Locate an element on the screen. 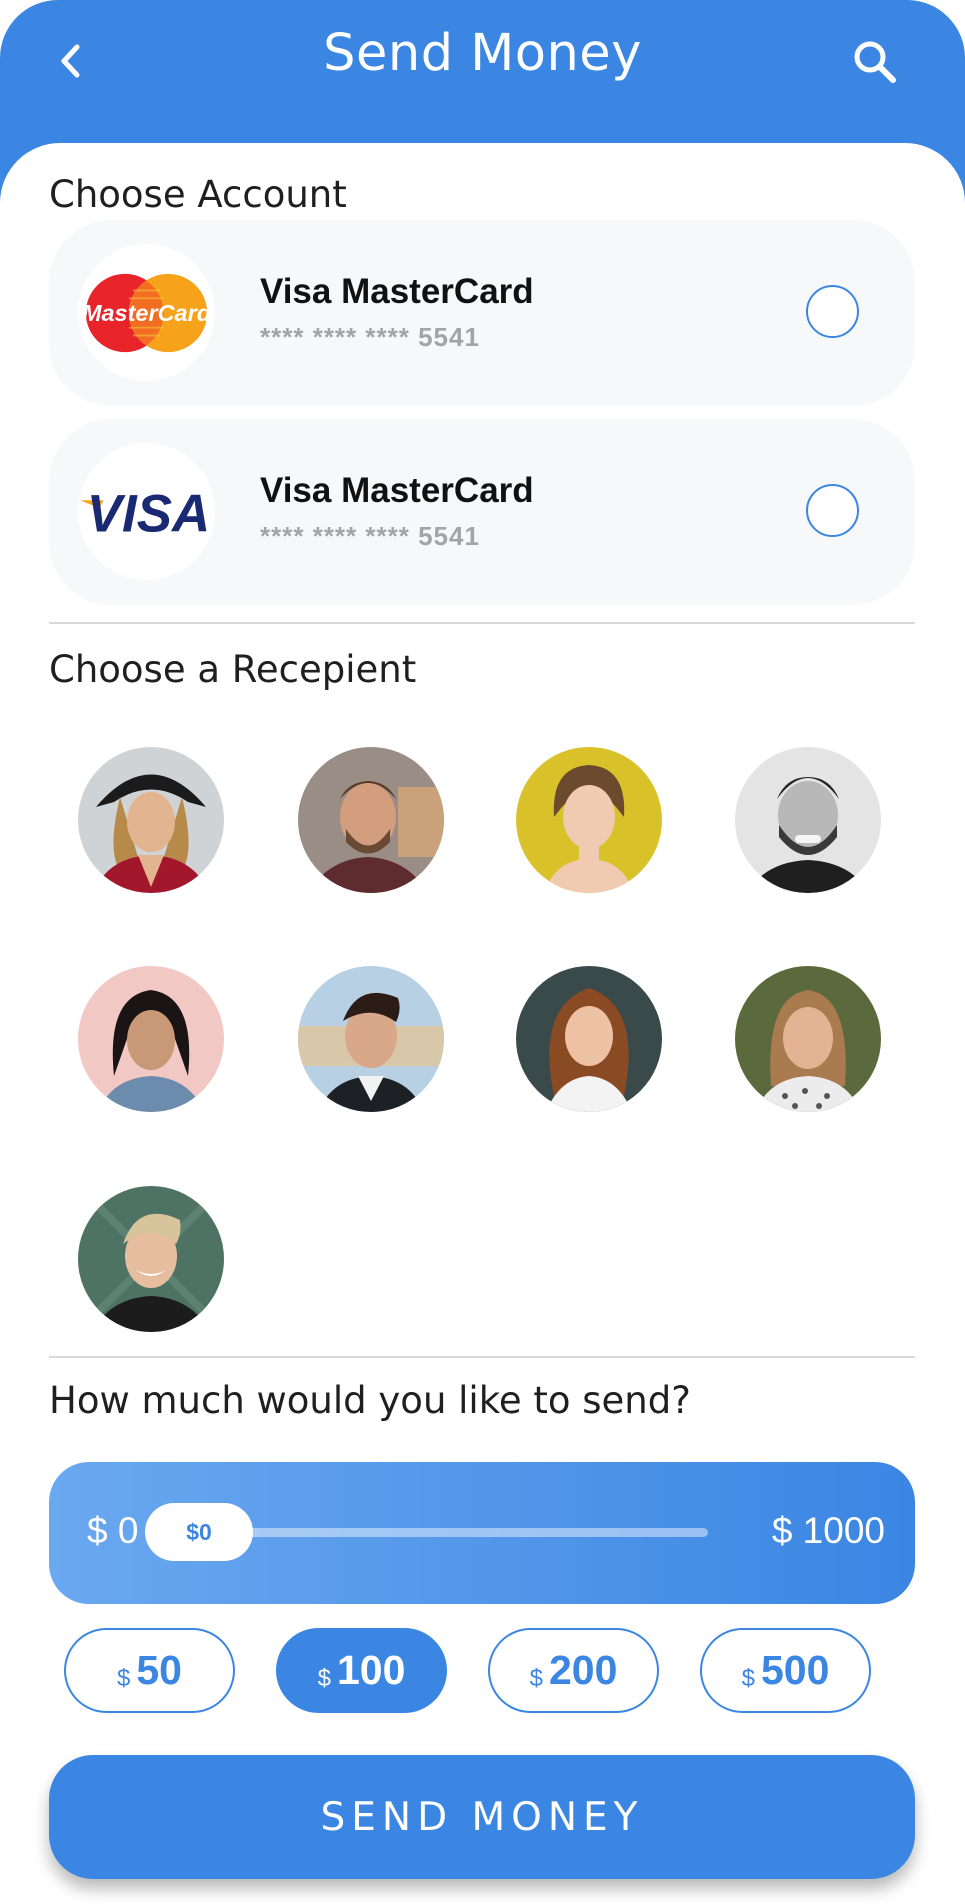  preset-200-button: $ 200 is located at coordinates (573, 1670).